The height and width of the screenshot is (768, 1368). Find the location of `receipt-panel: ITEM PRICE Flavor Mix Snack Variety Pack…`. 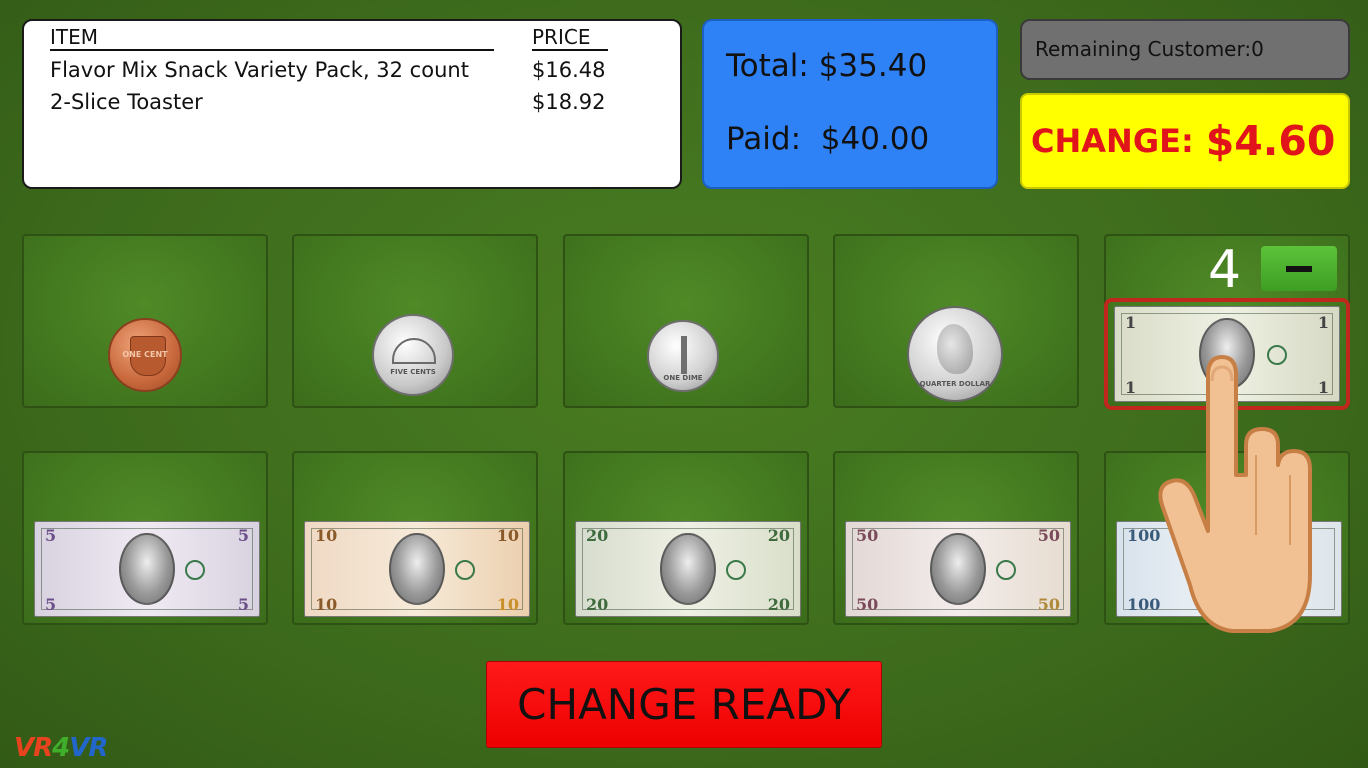

receipt-panel: ITEM PRICE Flavor Mix Snack Variety Pack… is located at coordinates (352, 104).